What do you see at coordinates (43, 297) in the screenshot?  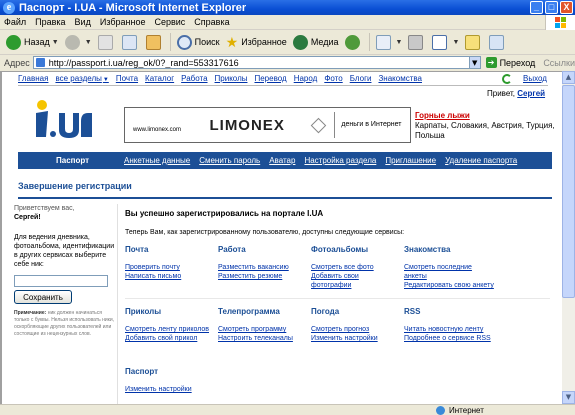 I see `save-button: Сохранить` at bounding box center [43, 297].